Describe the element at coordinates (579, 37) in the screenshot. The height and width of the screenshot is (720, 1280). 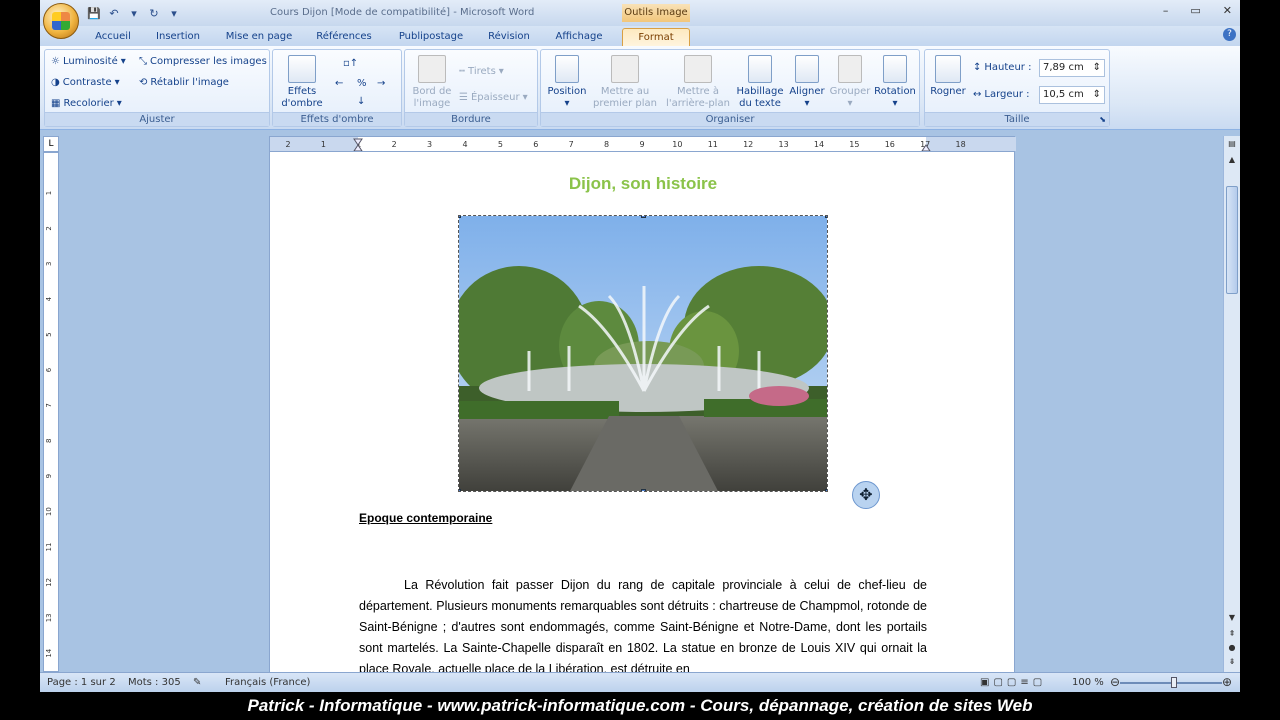
I see `tab-affichage: Affichage` at that location.